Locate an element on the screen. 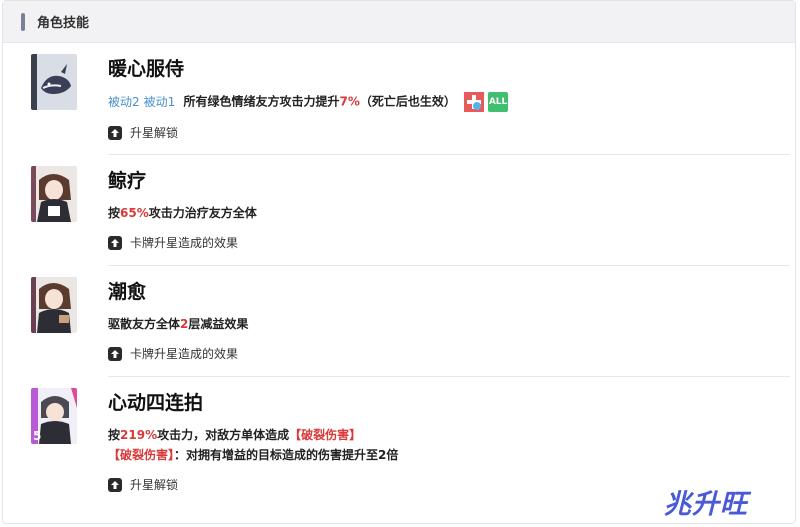  heal-badge-icon is located at coordinates (474, 102).